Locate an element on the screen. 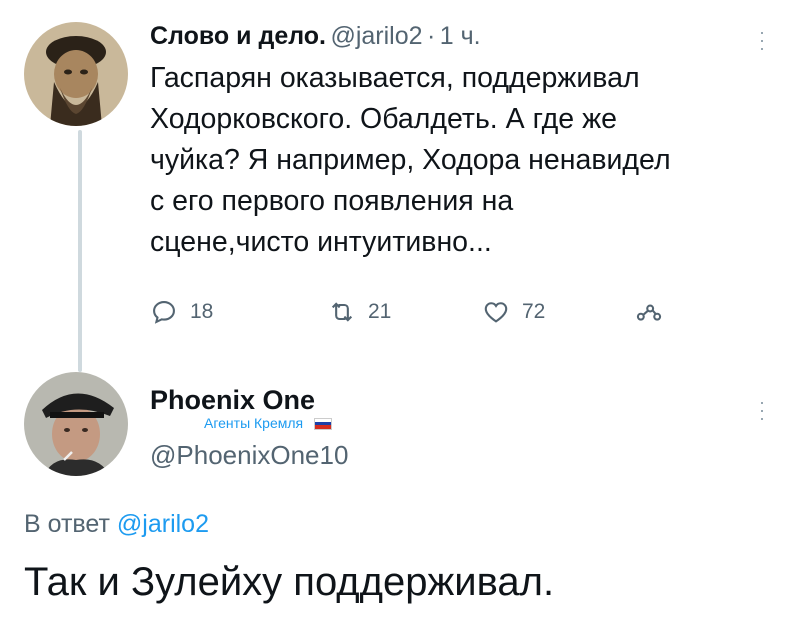 Image resolution: width=800 pixels, height=631 pixels. portrait-avatar-icon is located at coordinates (76, 74).